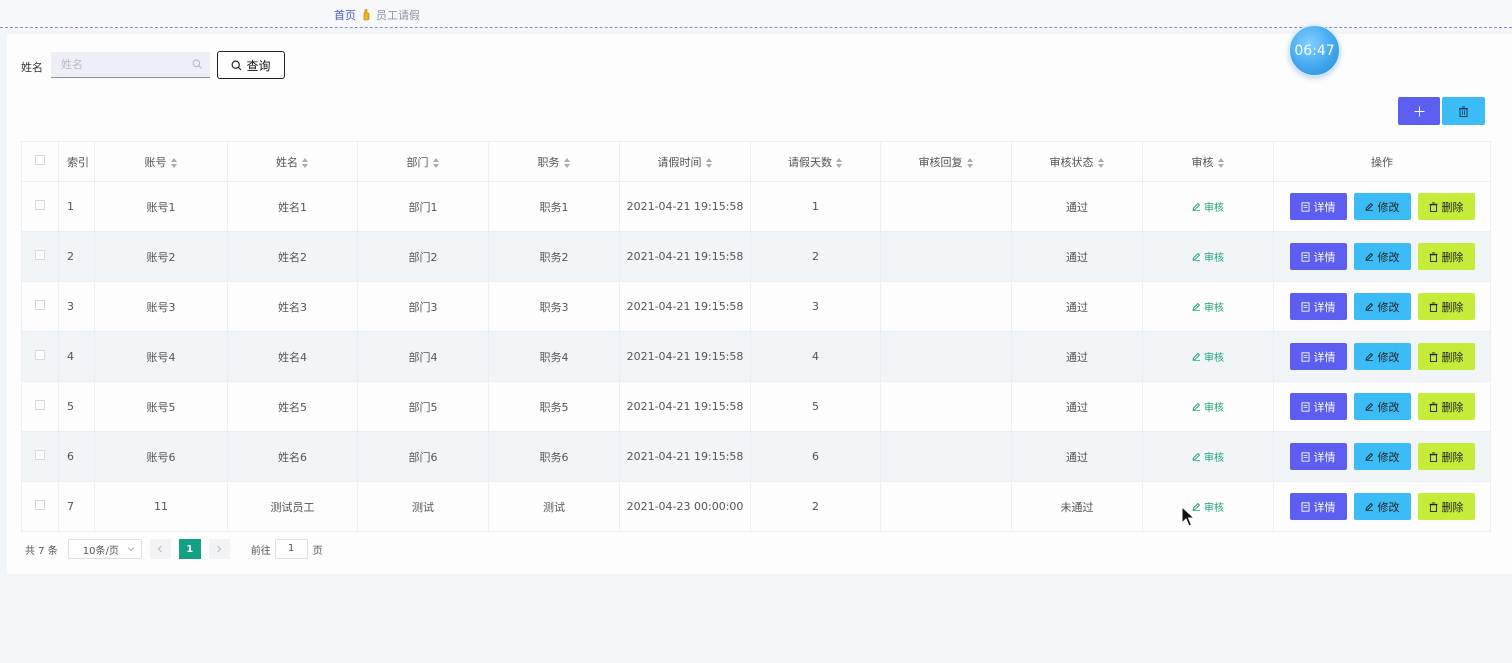 This screenshot has height=663, width=1512. Describe the element at coordinates (685, 406) in the screenshot. I see `cell-time: 2021-04-21 19:15:58` at that location.